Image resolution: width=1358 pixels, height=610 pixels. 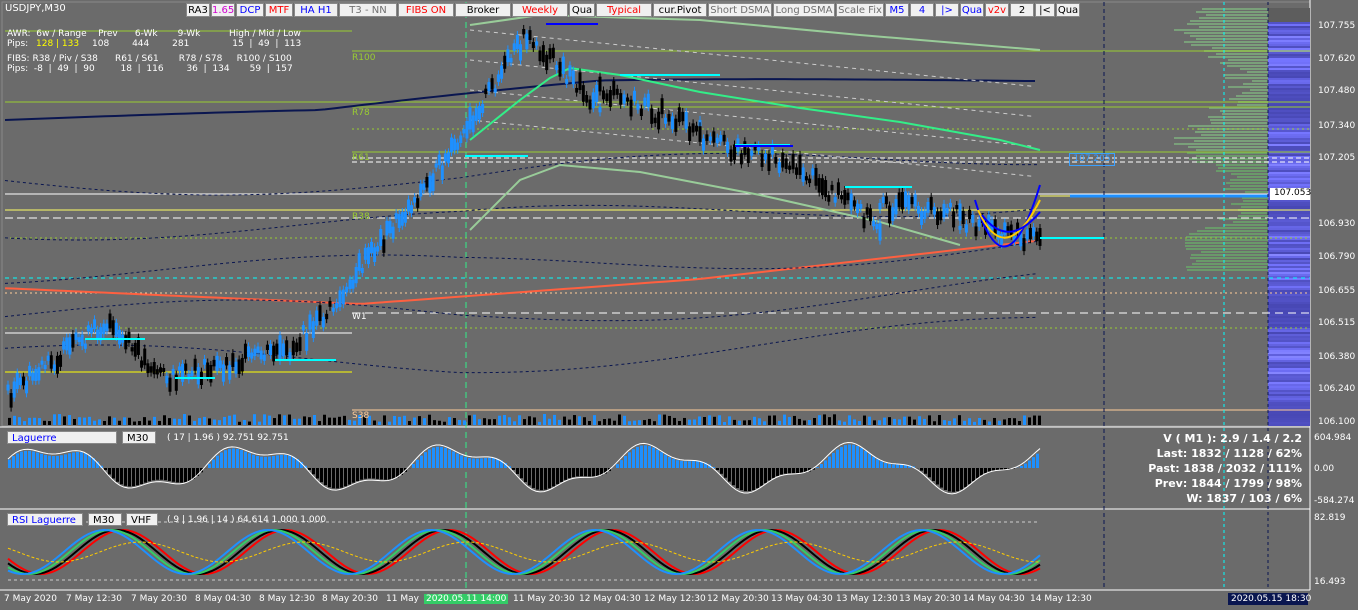 What do you see at coordinates (1022, 10) in the screenshot?
I see `toolbar-button-20: 2` at bounding box center [1022, 10].